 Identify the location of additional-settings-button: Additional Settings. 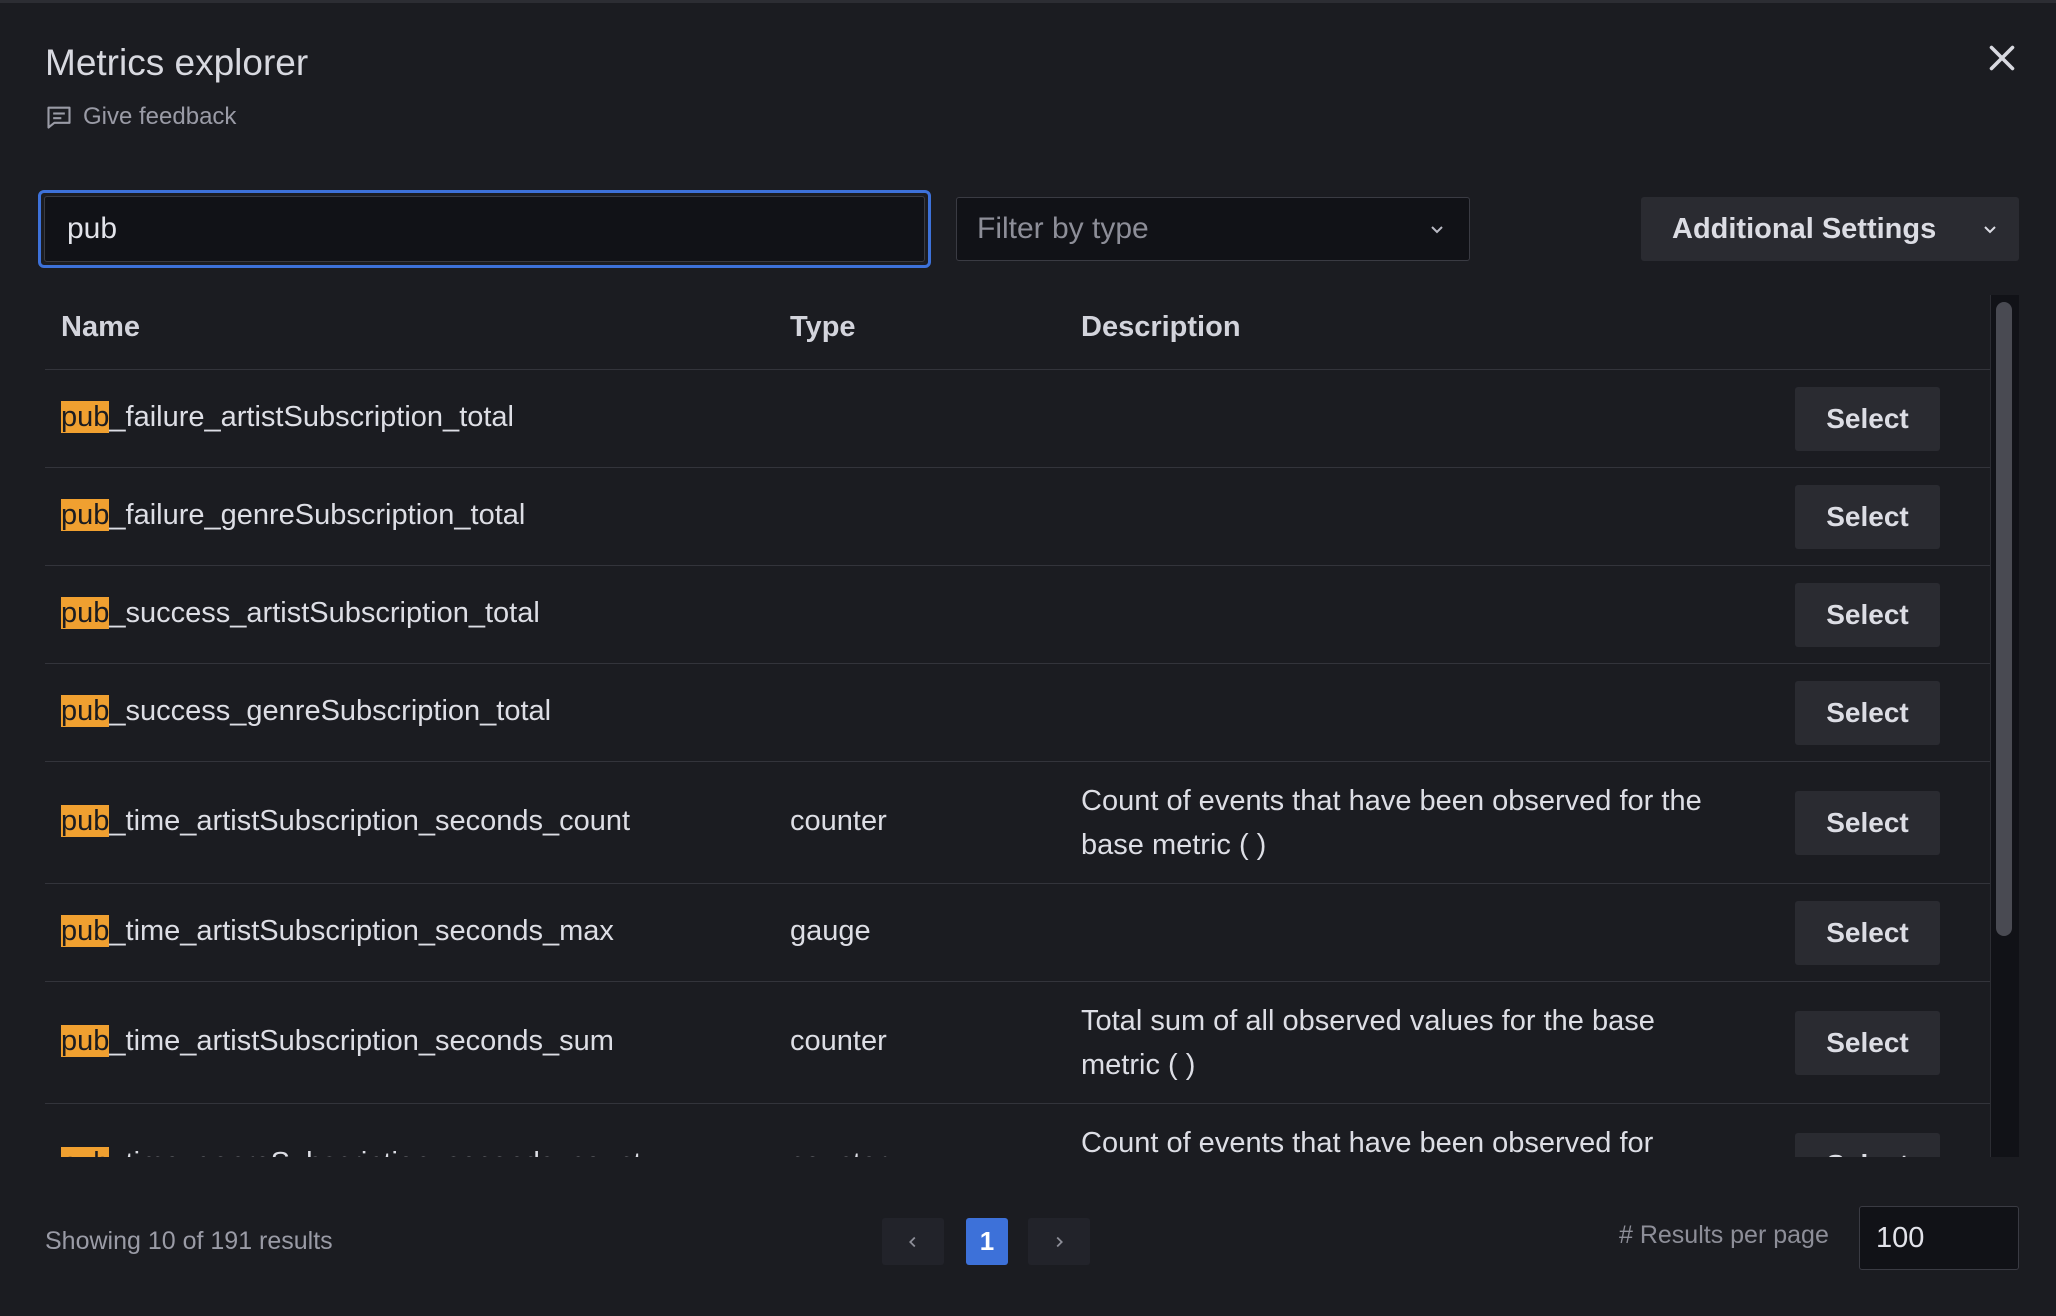
(1830, 229).